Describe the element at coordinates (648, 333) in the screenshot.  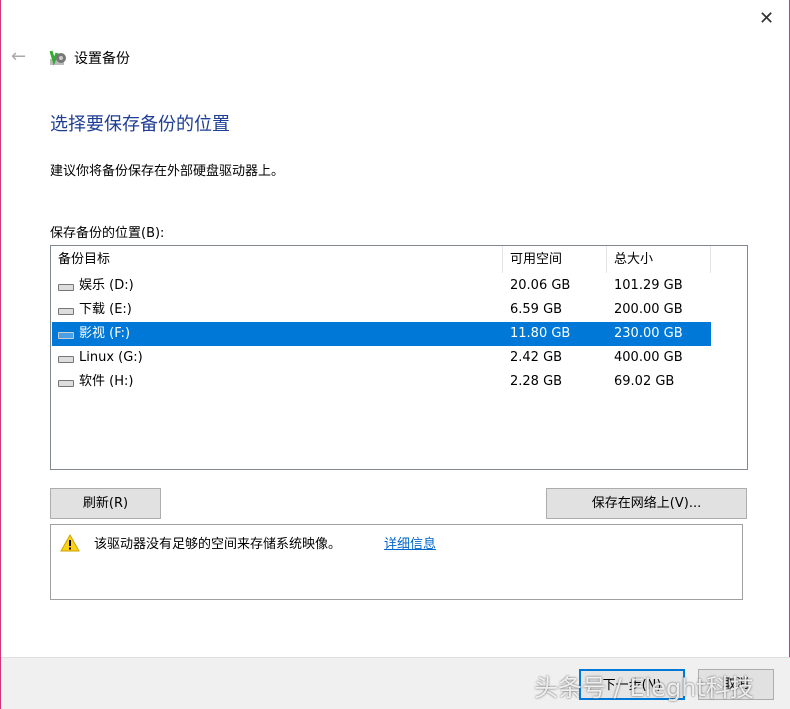
I see `total-size: 230.00 GB` at that location.